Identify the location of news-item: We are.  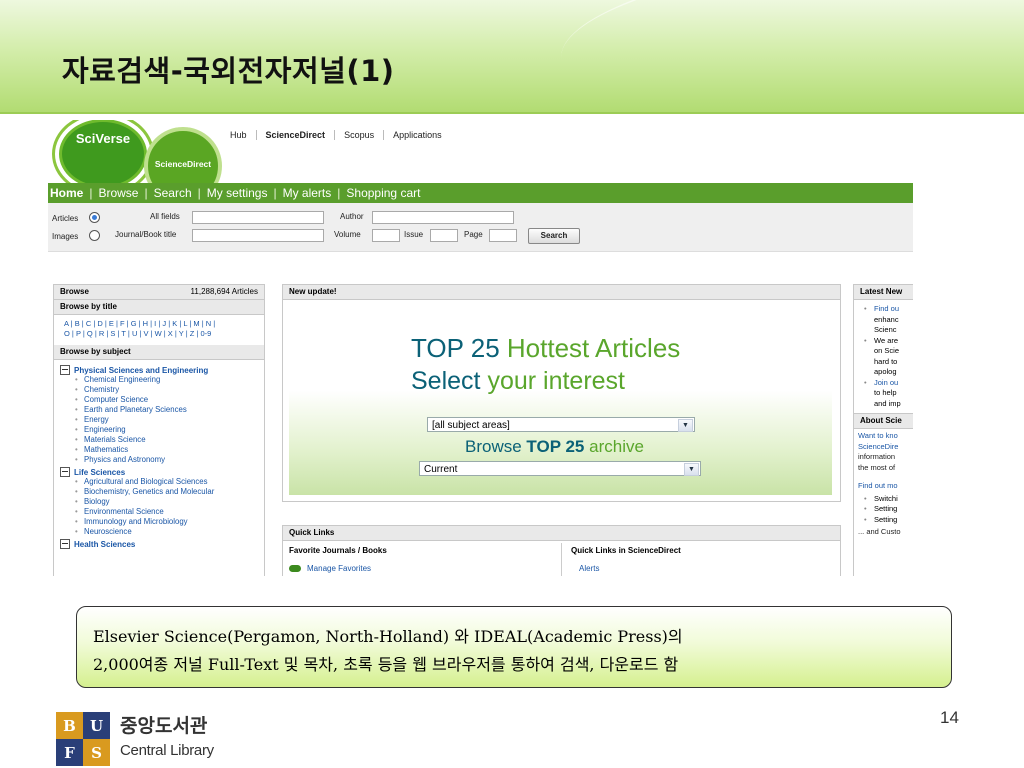
(888, 341).